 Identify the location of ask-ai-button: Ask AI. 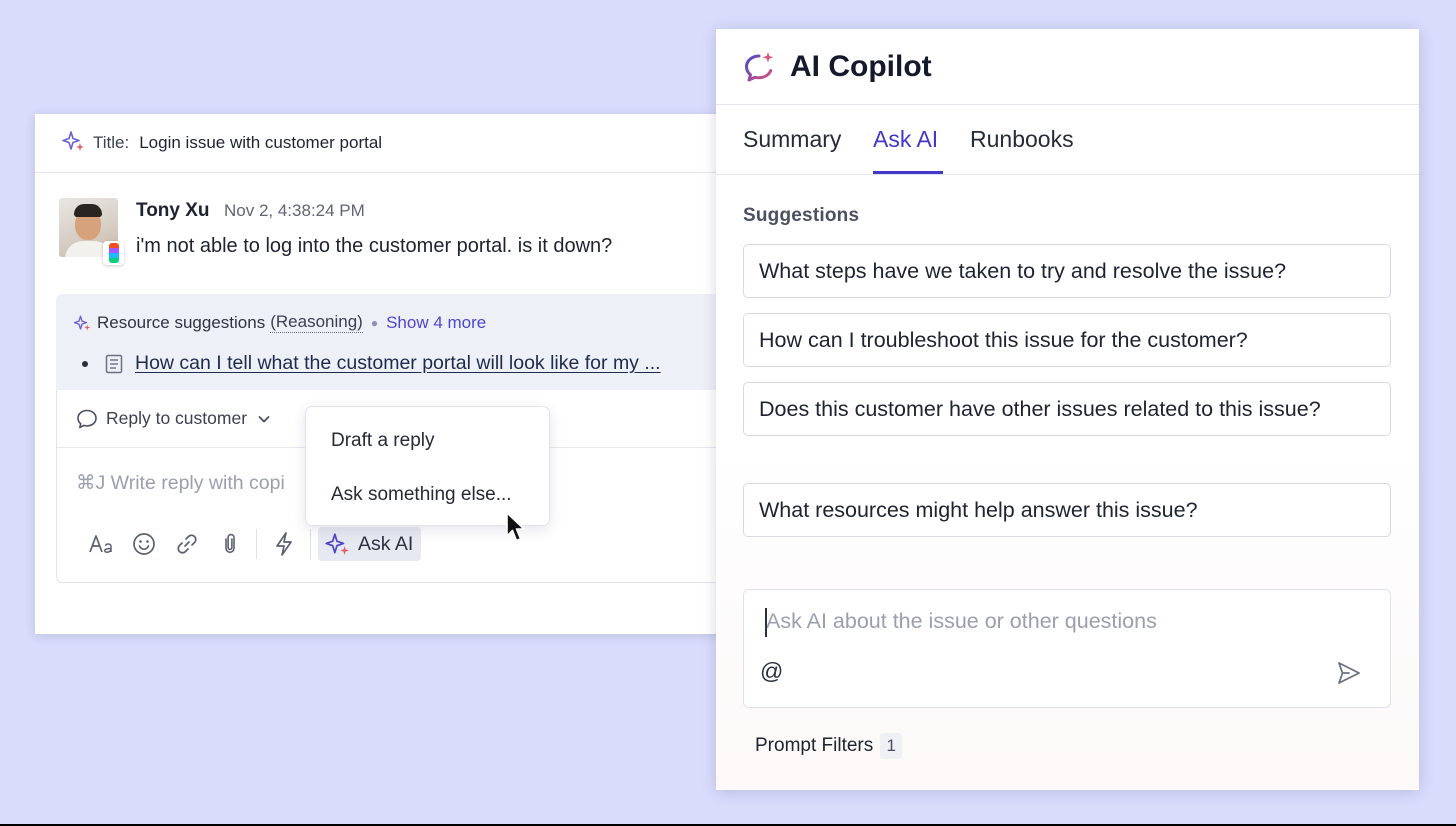
(370, 544).